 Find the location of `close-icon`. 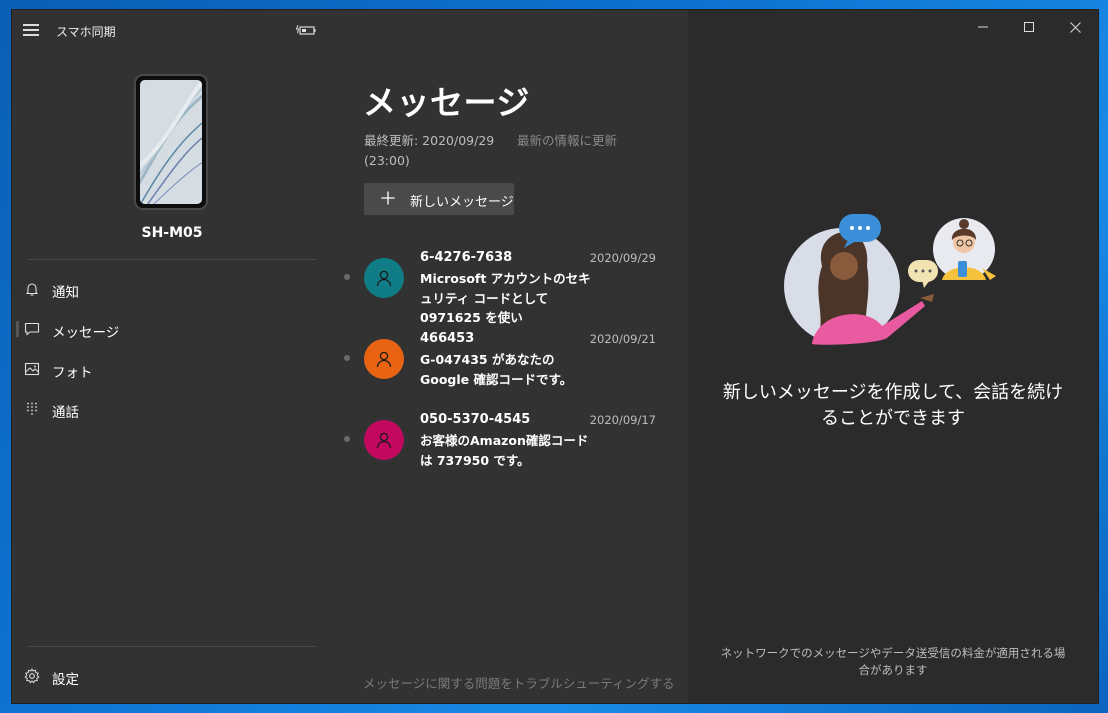

close-icon is located at coordinates (1075, 27).